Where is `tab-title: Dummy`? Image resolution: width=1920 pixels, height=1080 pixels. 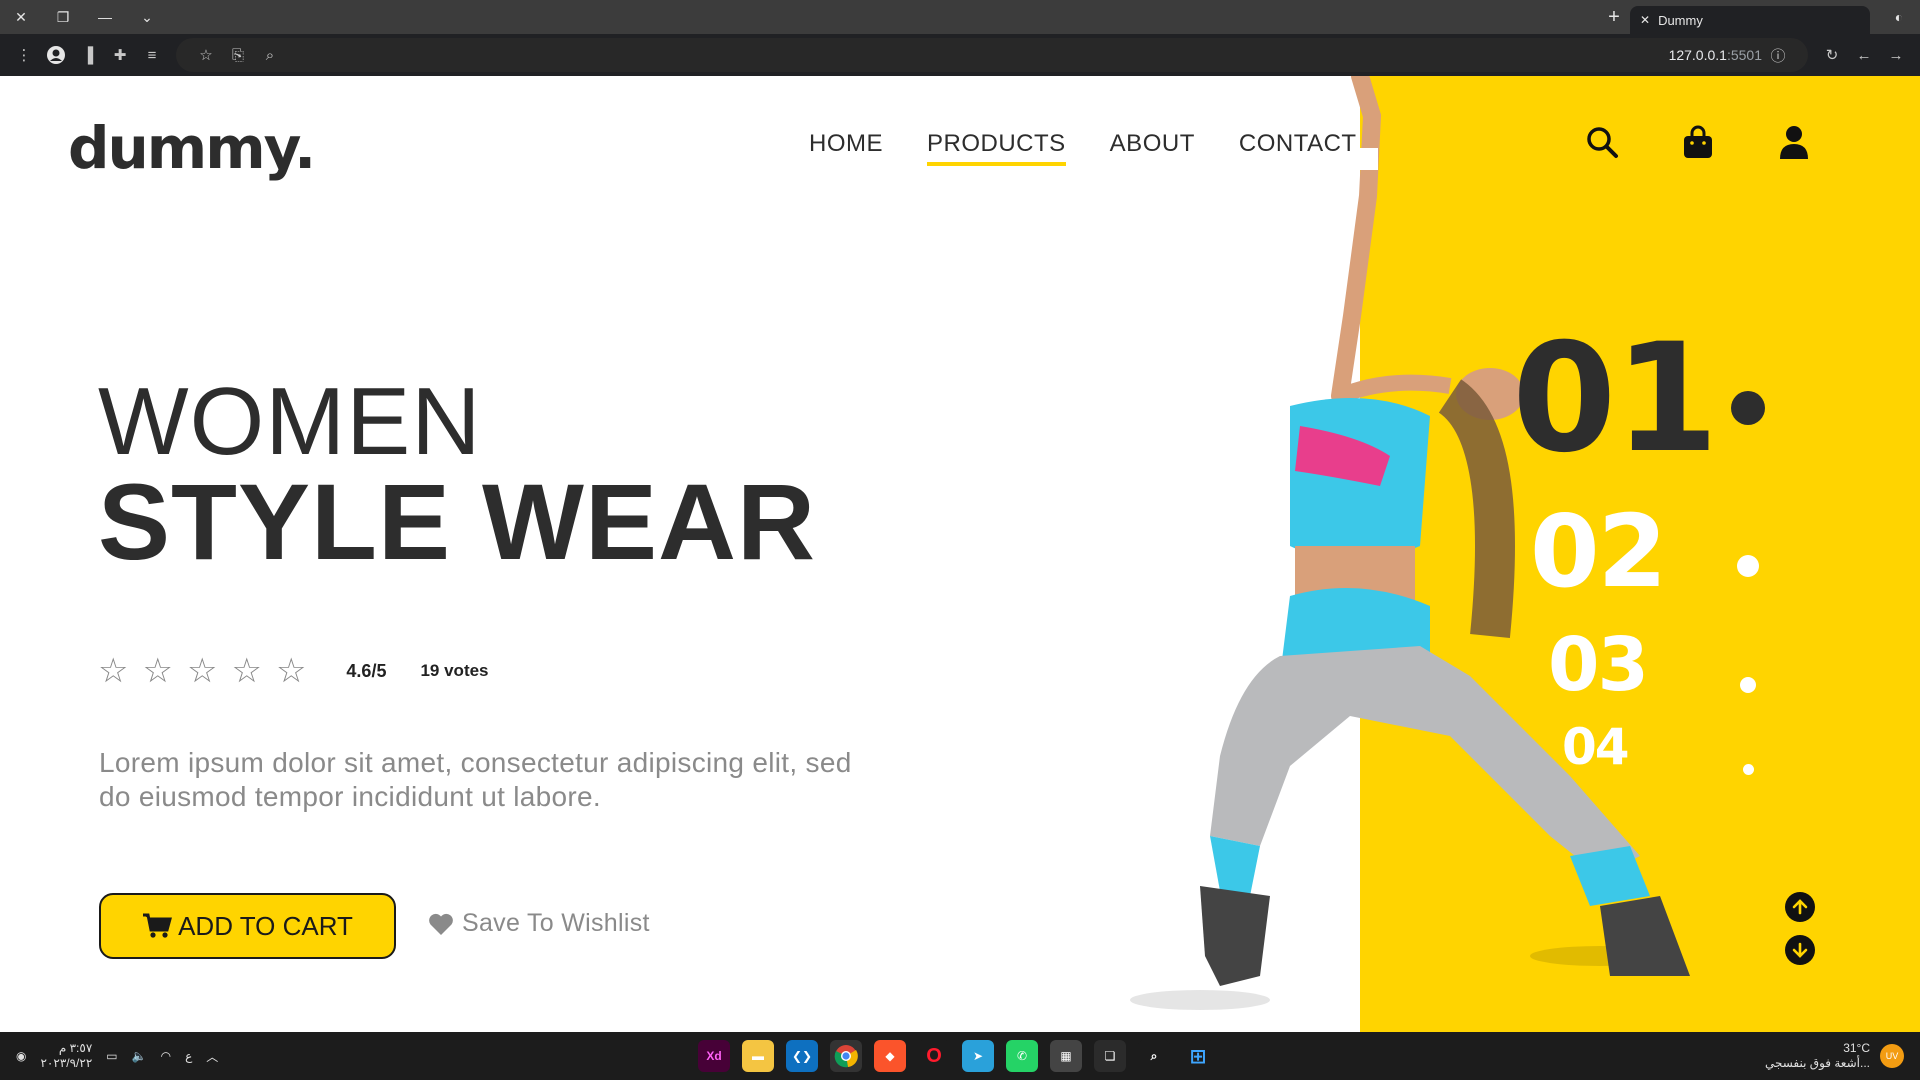
tab-title: Dummy is located at coordinates (1680, 20).